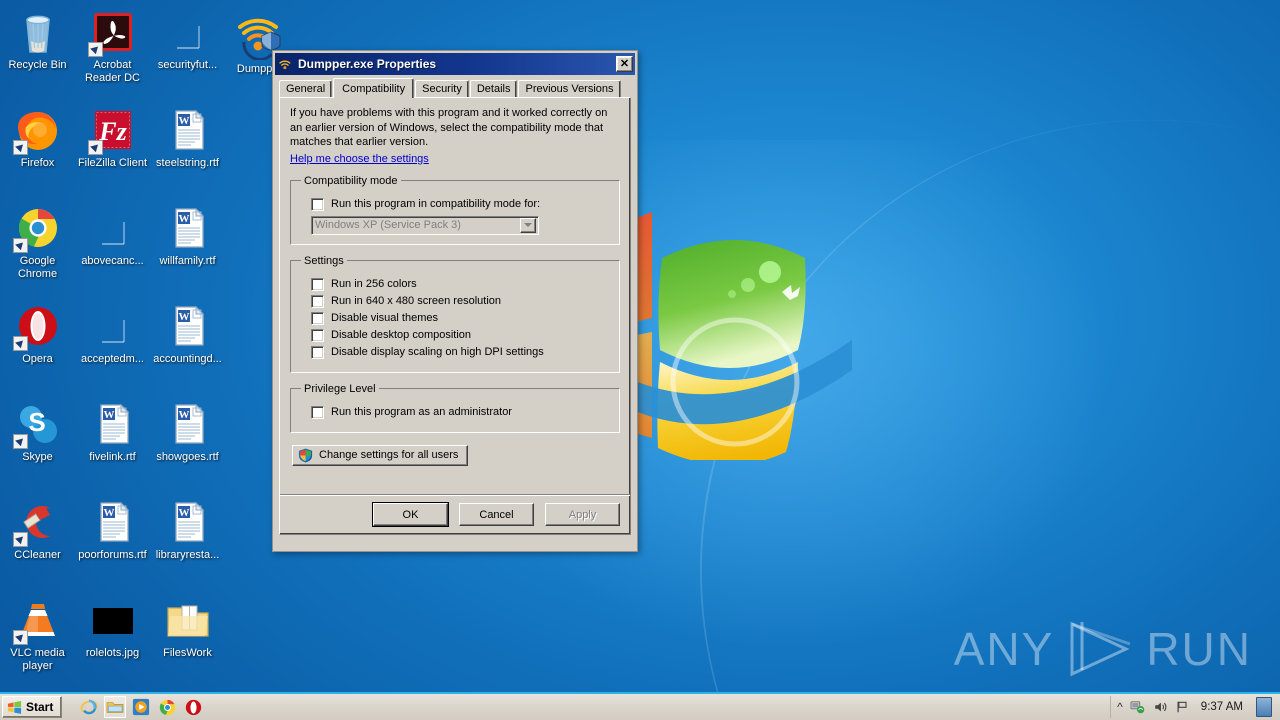 This screenshot has width=1280, height=720. Describe the element at coordinates (730, 336) in the screenshot. I see `windows-logo` at that location.